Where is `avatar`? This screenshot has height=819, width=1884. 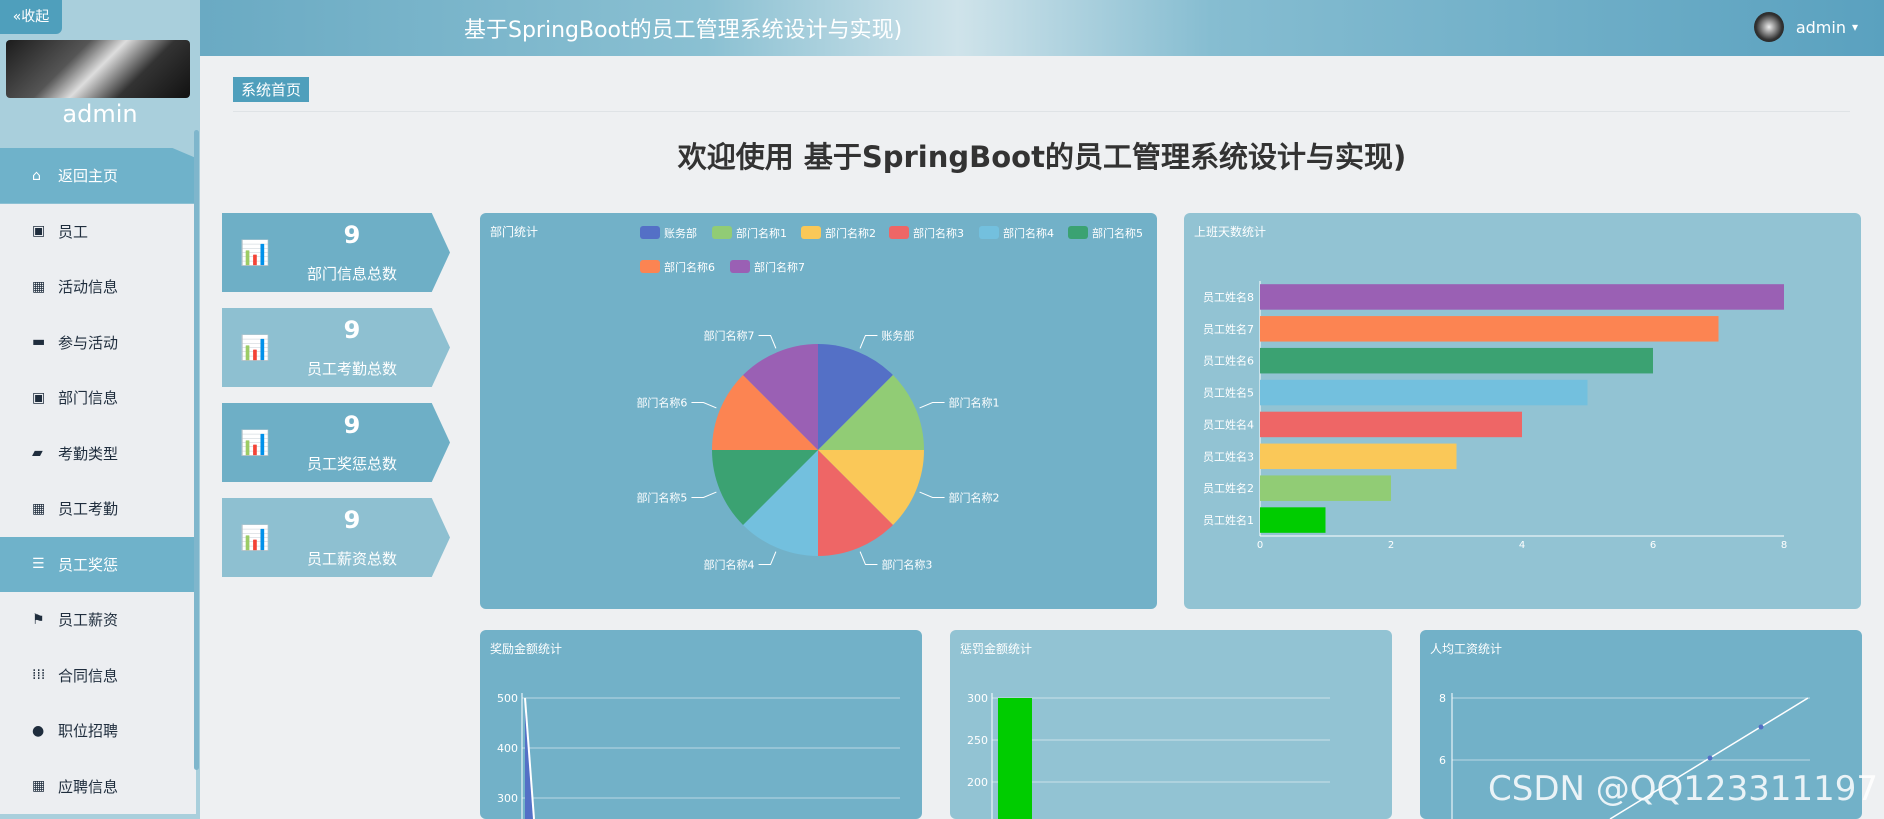 avatar is located at coordinates (1768, 27).